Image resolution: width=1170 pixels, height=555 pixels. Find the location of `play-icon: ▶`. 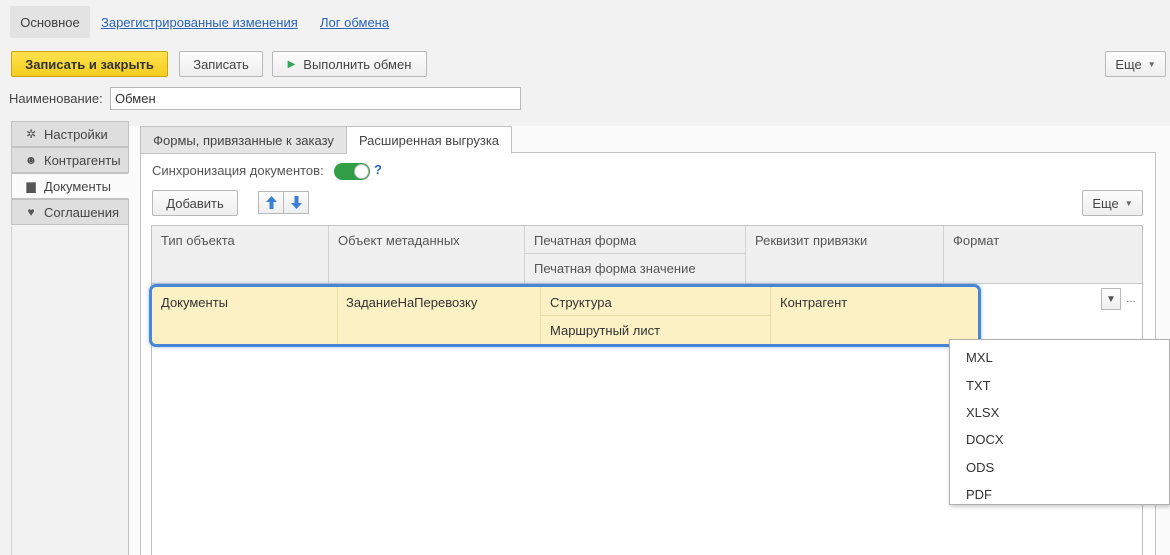

play-icon: ▶ is located at coordinates (291, 64).